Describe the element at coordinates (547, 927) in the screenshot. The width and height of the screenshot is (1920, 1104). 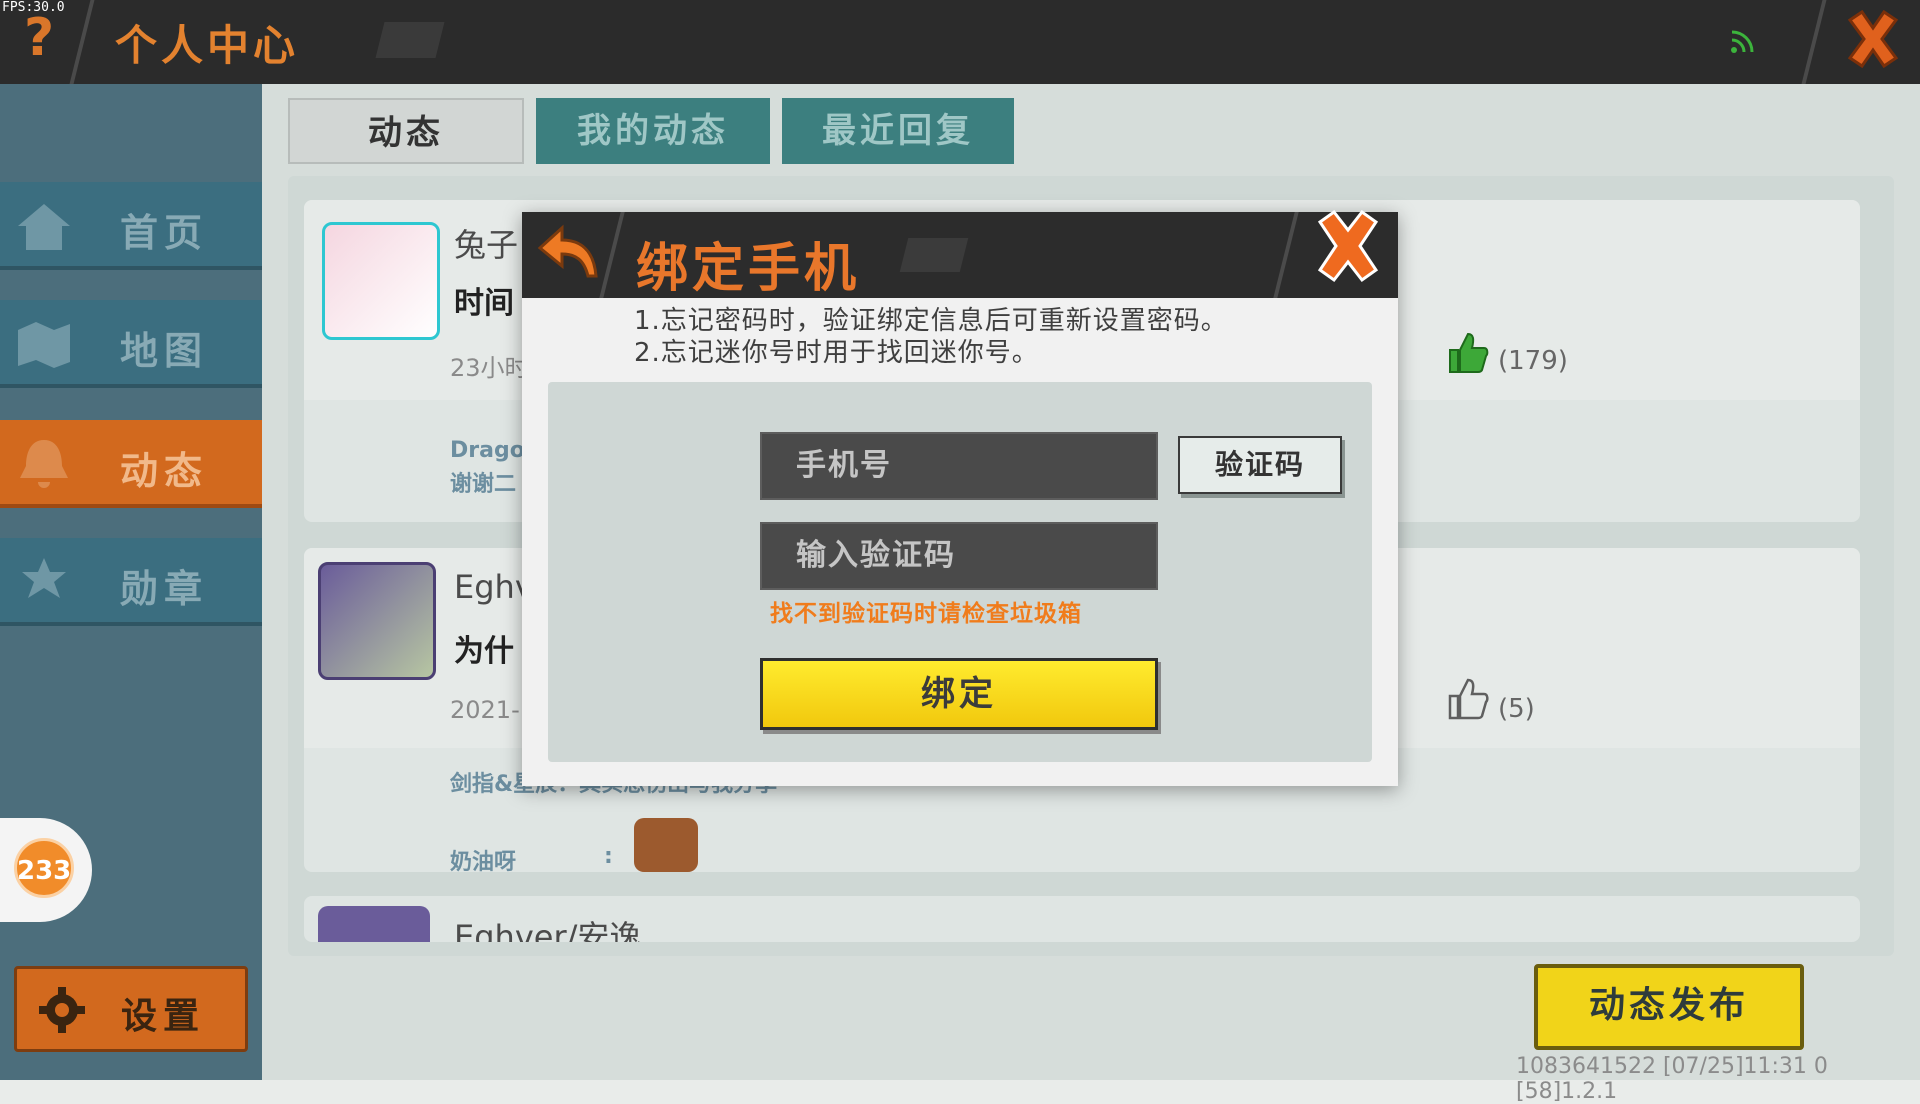
I see `post-author: Eghver/安逸` at that location.